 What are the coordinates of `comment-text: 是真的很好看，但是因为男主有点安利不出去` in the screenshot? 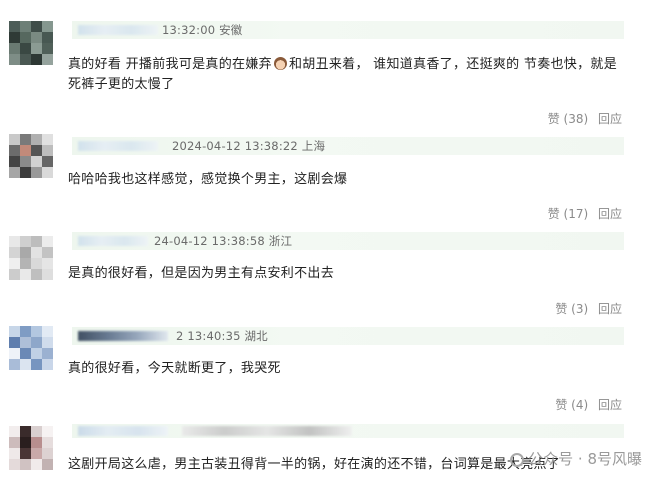 It's located at (201, 273).